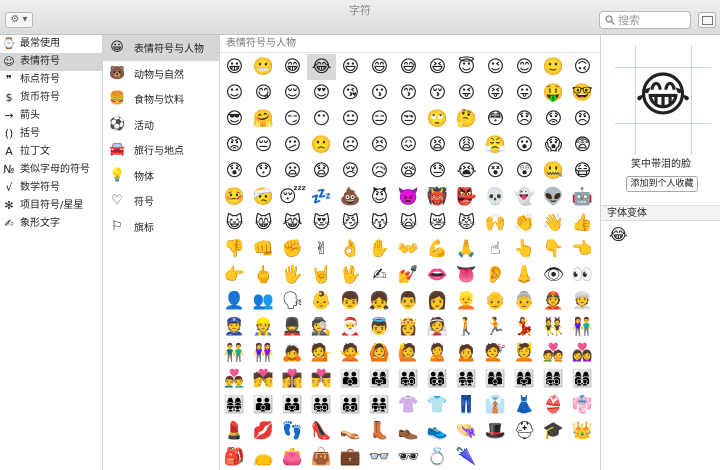 This screenshot has width=720, height=470. What do you see at coordinates (234, 223) in the screenshot?
I see `emoji-cell: 😺` at bounding box center [234, 223].